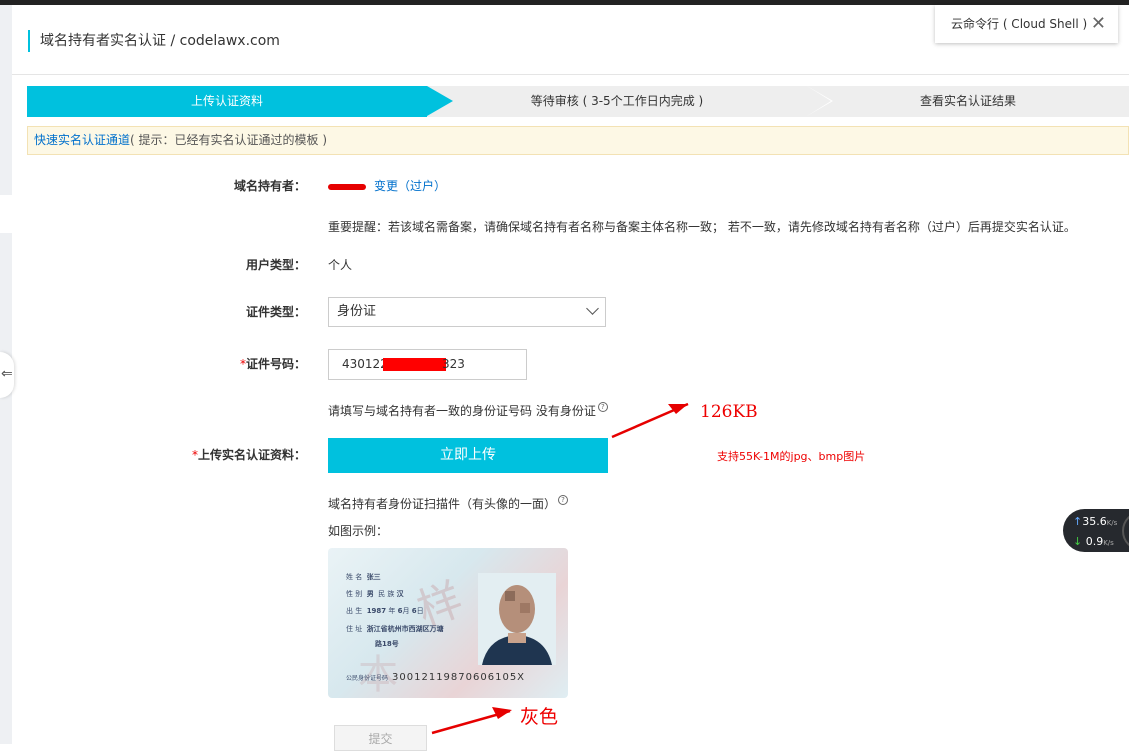 This screenshot has width=1129, height=752. Describe the element at coordinates (357, 311) in the screenshot. I see `cert-type-selected: 身份证` at that location.